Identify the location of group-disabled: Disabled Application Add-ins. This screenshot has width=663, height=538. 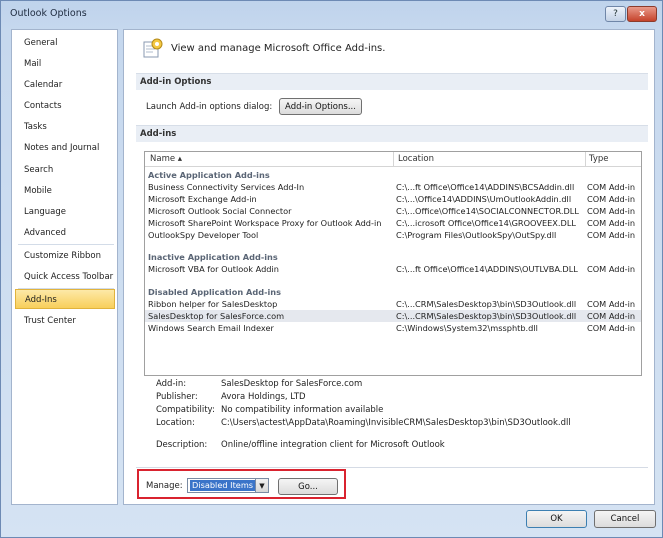
(214, 292).